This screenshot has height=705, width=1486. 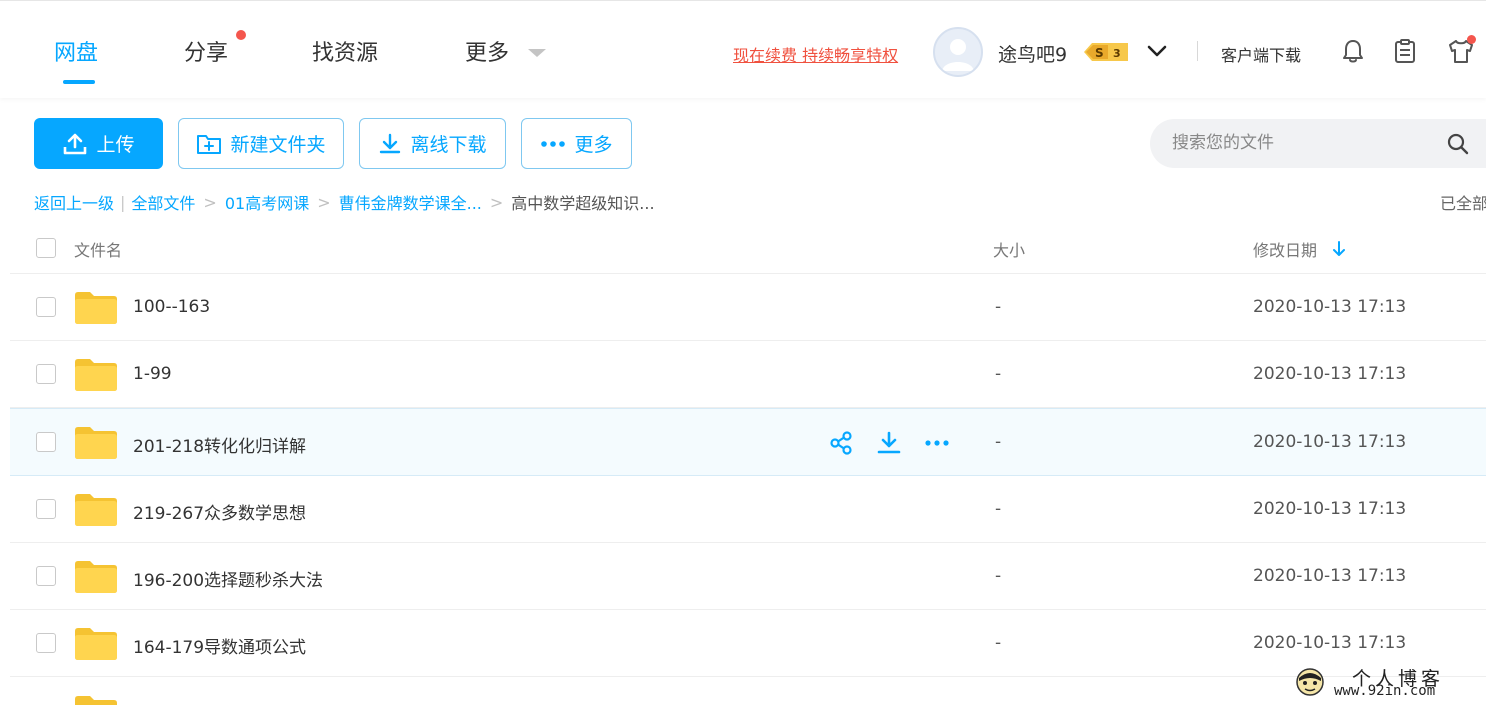 What do you see at coordinates (219, 511) in the screenshot?
I see `file-name: 219-267众多数学思想` at bounding box center [219, 511].